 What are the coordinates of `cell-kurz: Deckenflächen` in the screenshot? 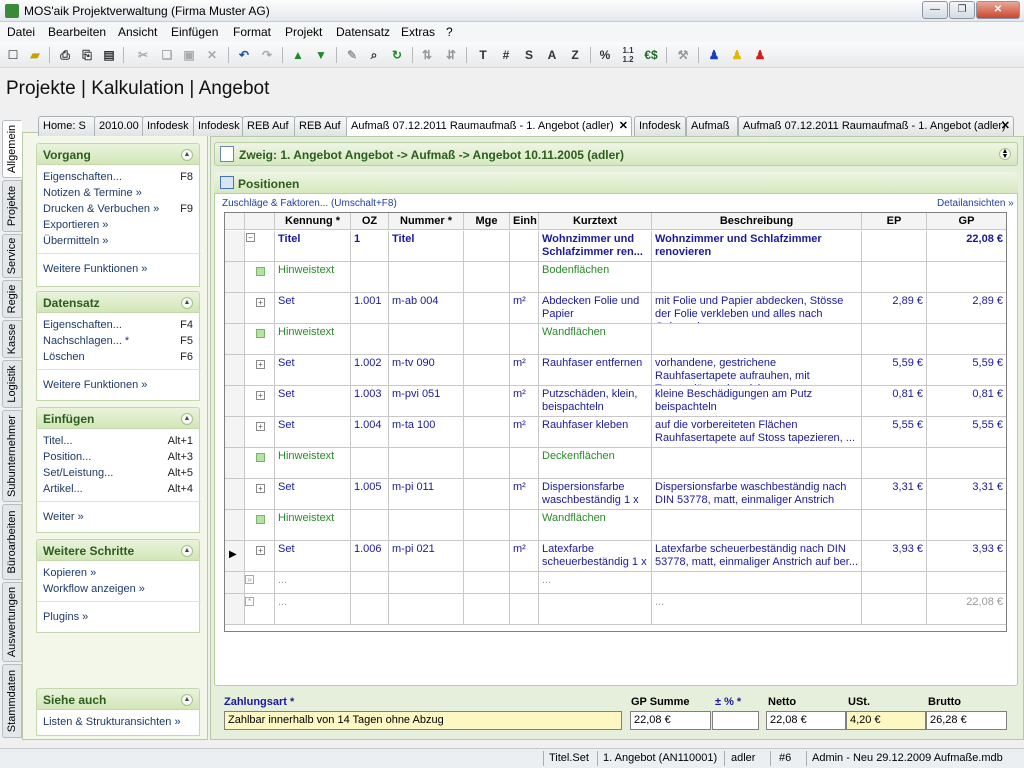 It's located at (595, 463).